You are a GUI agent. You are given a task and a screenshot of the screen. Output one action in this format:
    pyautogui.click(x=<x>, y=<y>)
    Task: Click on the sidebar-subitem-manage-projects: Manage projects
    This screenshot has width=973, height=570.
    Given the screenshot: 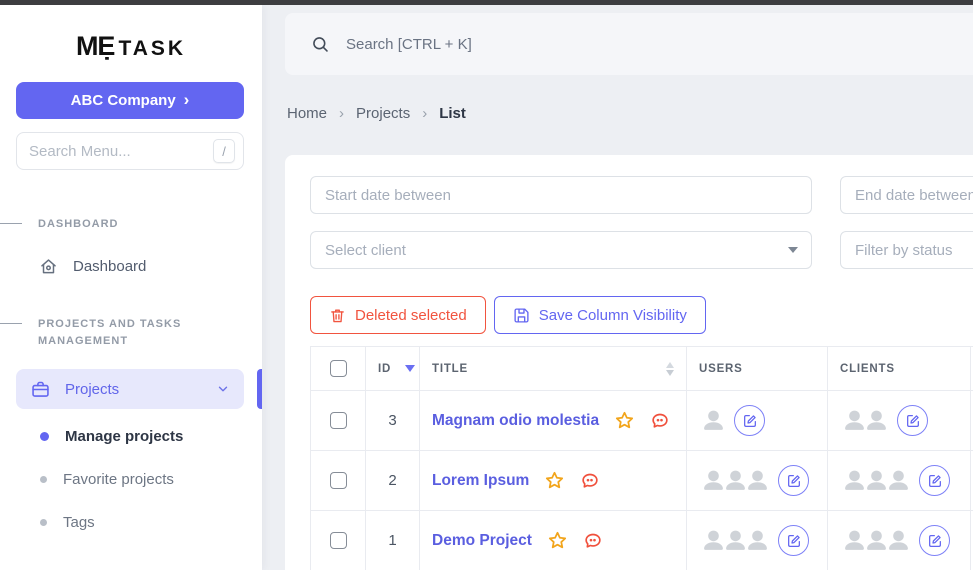 What is the action you would take?
    pyautogui.click(x=131, y=436)
    